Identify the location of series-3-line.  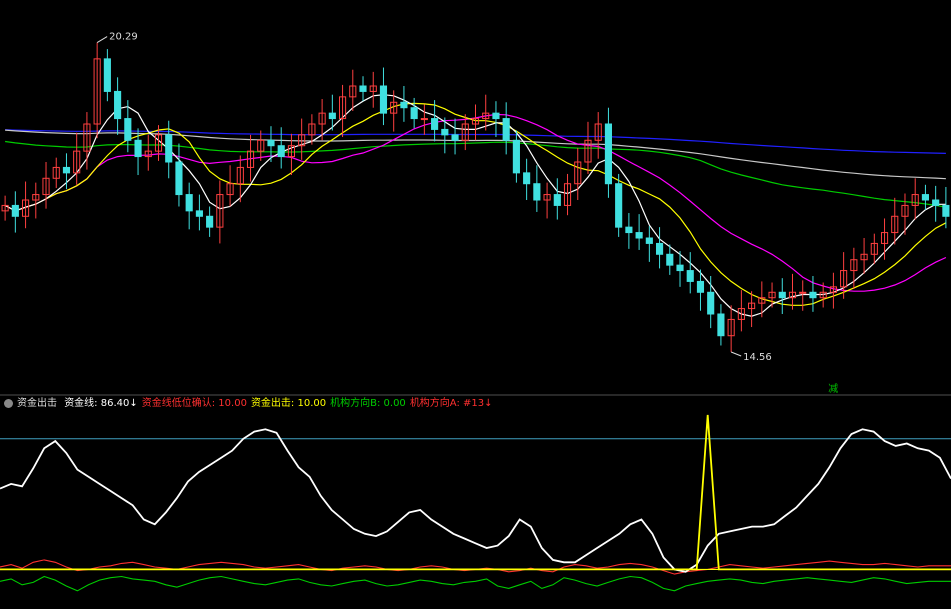
(475, 583).